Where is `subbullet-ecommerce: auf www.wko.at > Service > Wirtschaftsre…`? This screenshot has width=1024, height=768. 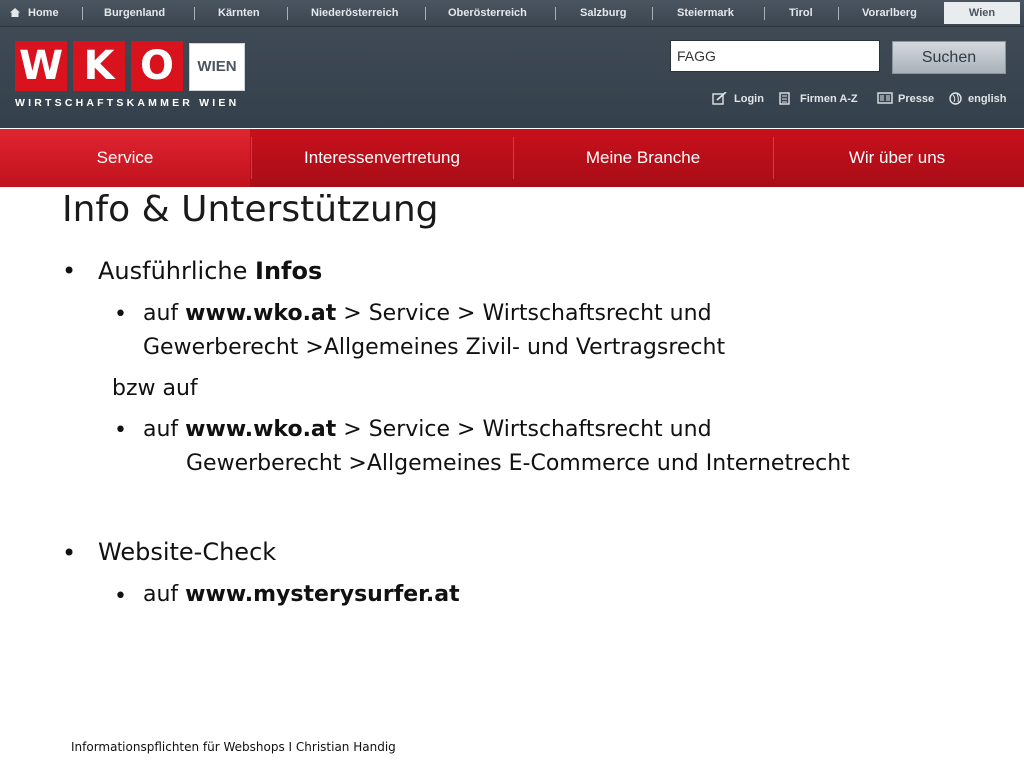 subbullet-ecommerce: auf www.wko.at > Service > Wirtschaftsre… is located at coordinates (427, 429).